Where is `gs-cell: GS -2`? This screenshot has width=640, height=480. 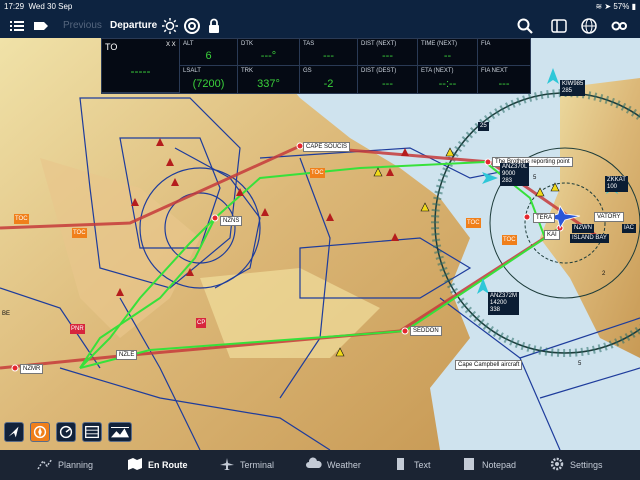
gs-cell: GS -2 is located at coordinates (329, 79).